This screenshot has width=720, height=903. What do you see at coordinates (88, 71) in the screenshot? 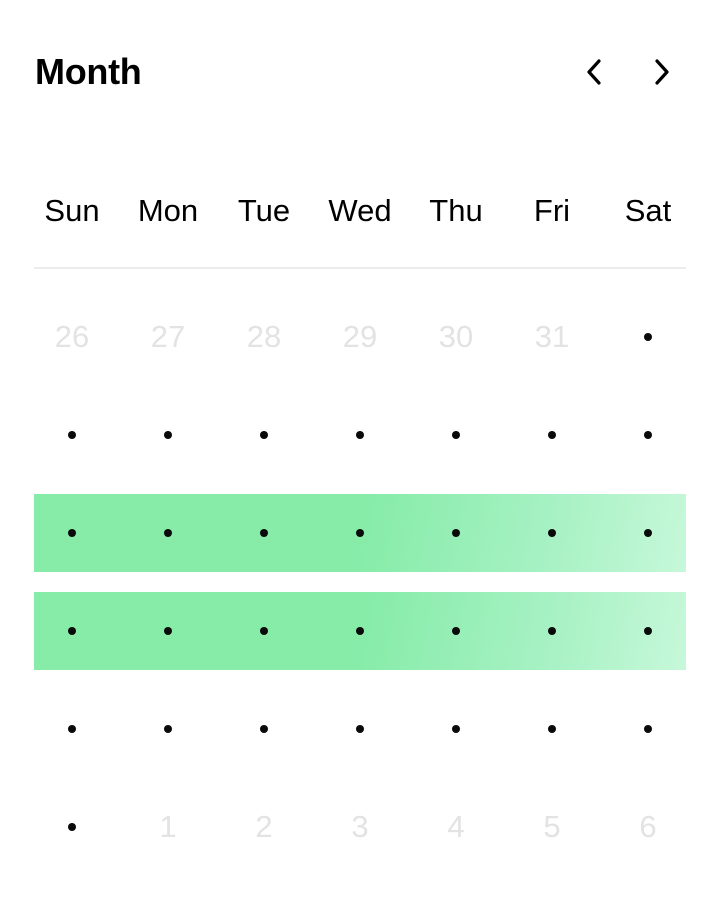
I see `month-title: Month` at bounding box center [88, 71].